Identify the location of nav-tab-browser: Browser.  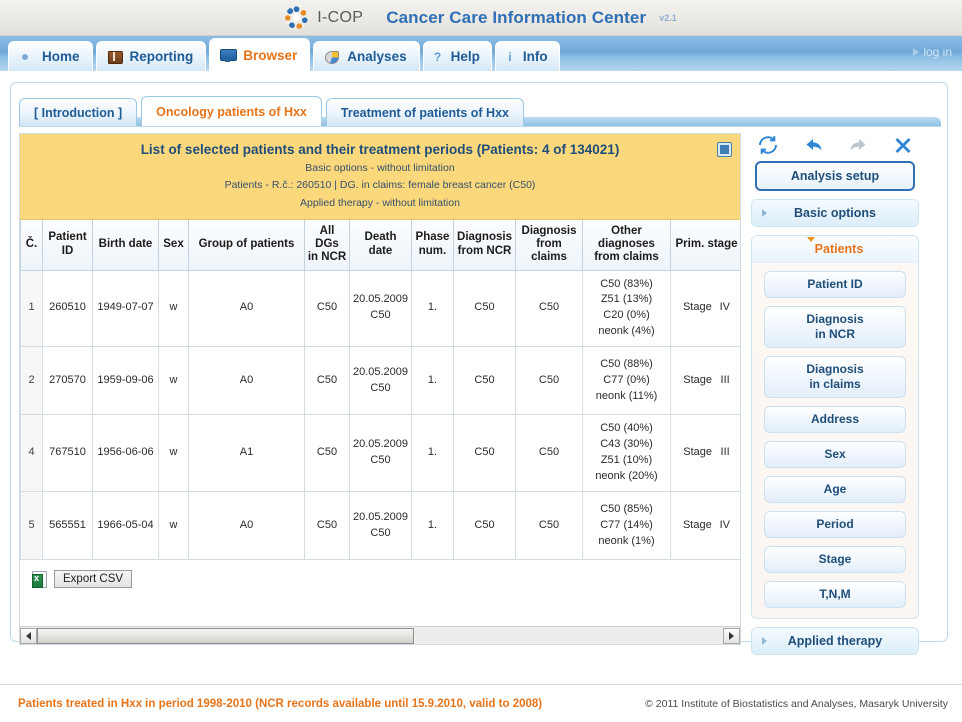
(260, 54).